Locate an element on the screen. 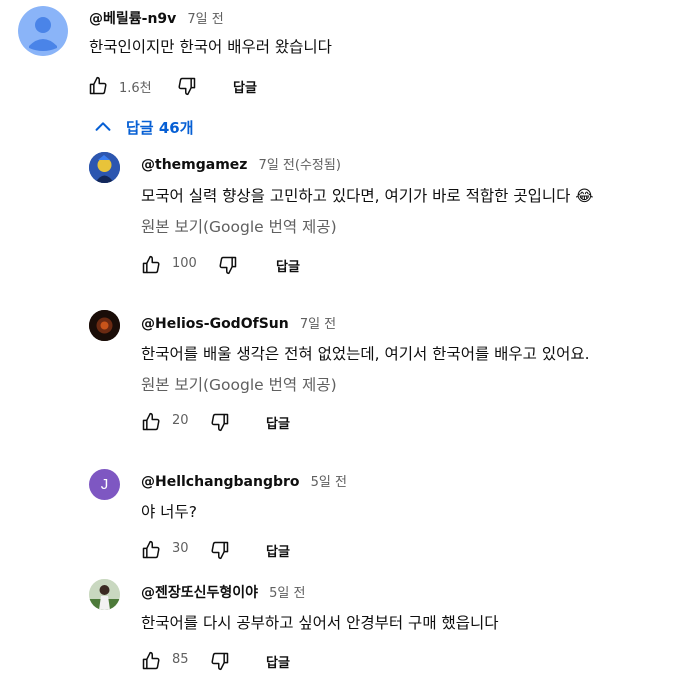 This screenshot has width=690, height=692. replies-toggle-label: 답글 46개 is located at coordinates (160, 127).